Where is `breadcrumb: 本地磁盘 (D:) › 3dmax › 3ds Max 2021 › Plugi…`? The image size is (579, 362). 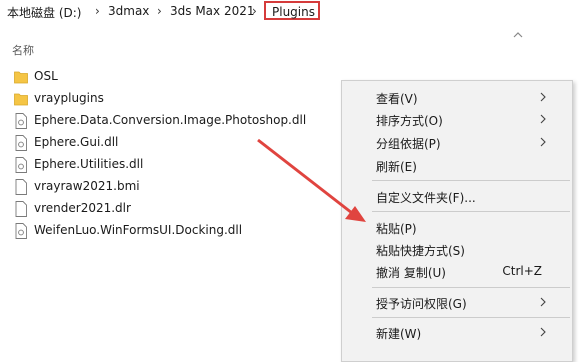
breadcrumb: 本地磁盘 (D:) › 3dmax › 3ds Max 2021 › Plugi… is located at coordinates (289, 12).